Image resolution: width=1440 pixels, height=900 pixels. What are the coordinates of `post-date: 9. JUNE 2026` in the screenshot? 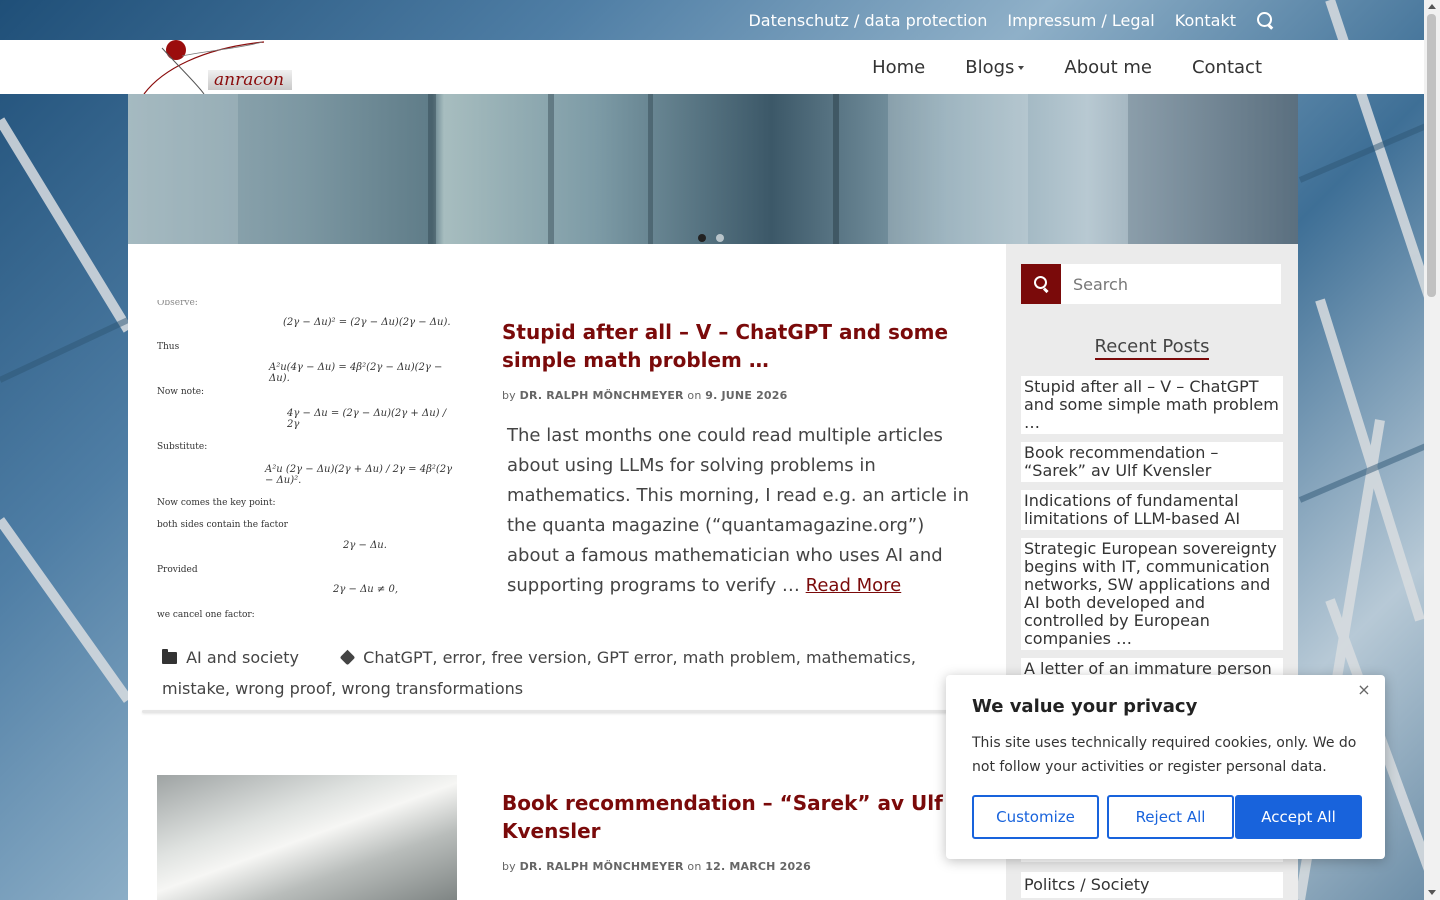 It's located at (746, 395).